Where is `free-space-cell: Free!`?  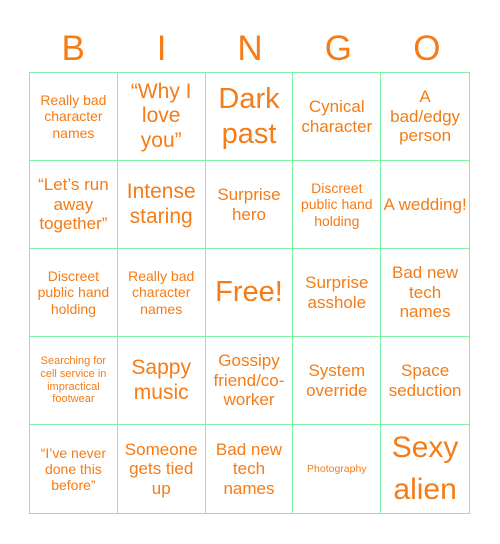 free-space-cell: Free! is located at coordinates (249, 293).